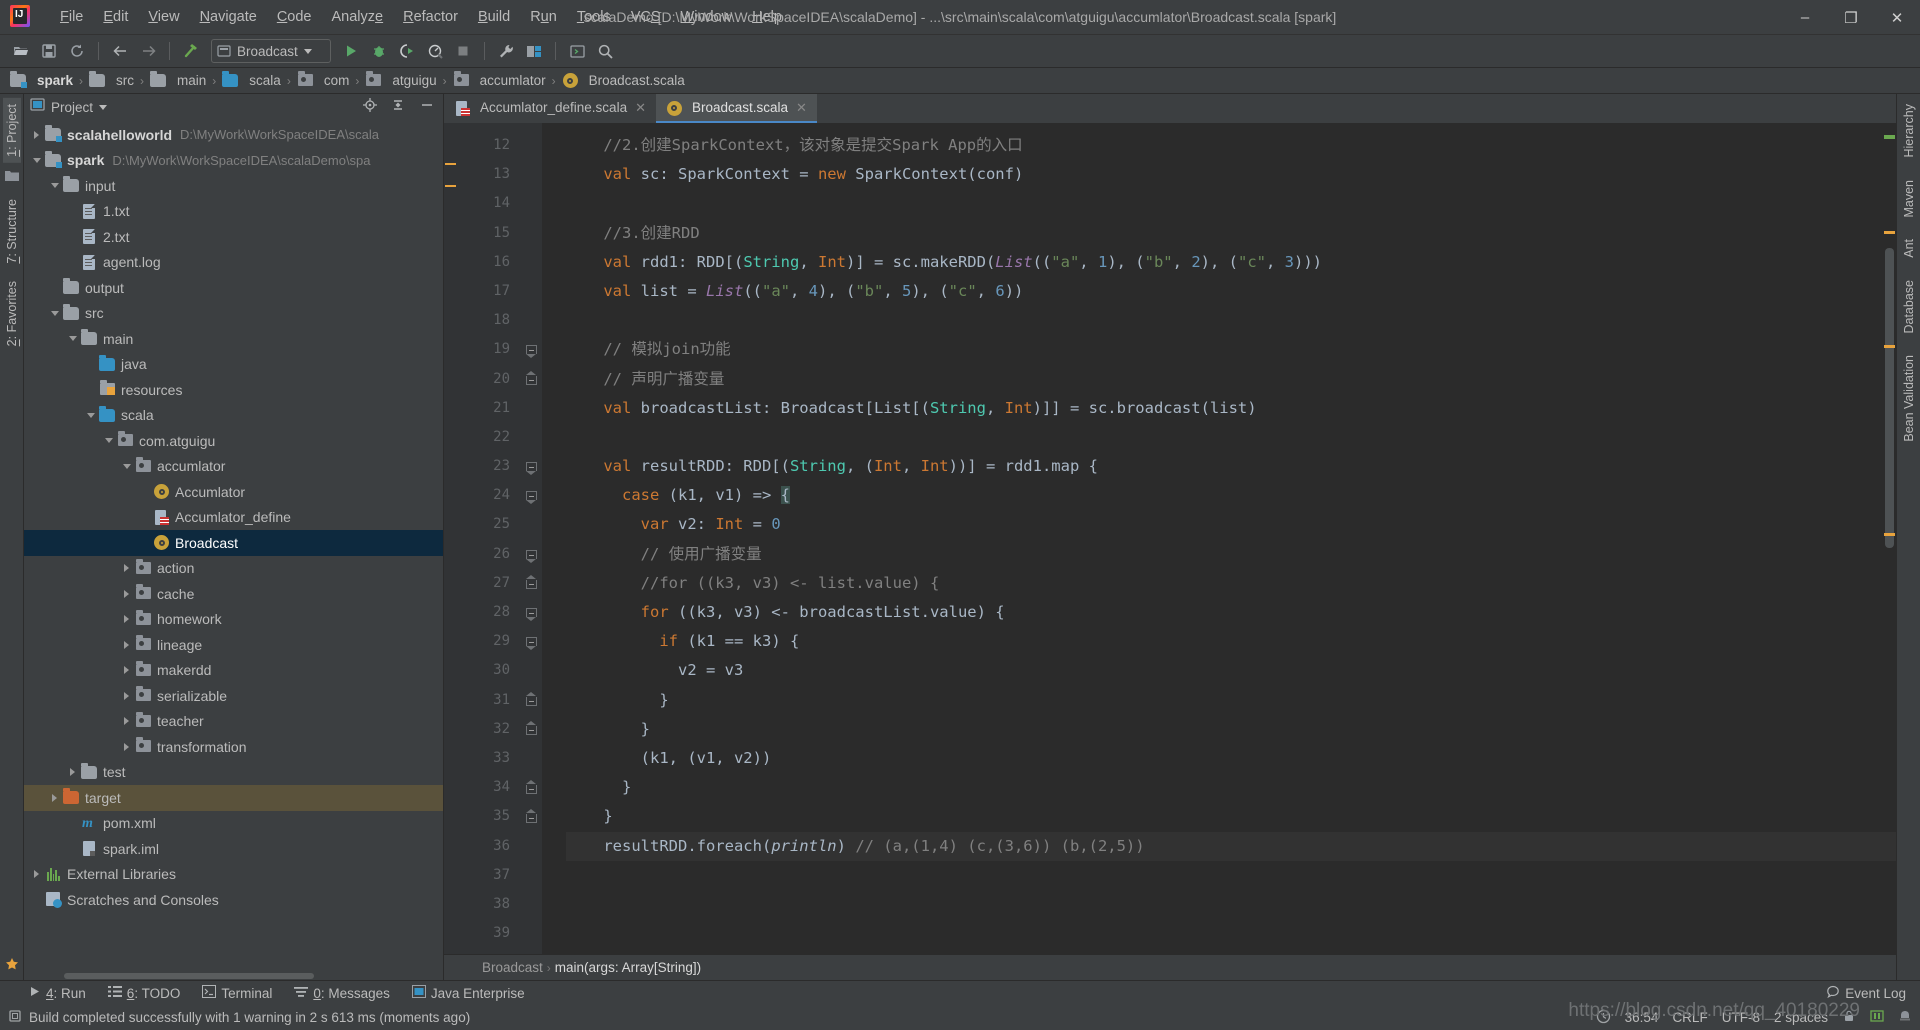  Describe the element at coordinates (41, 80) in the screenshot. I see `breadcrumb-item-spark: spark` at that location.